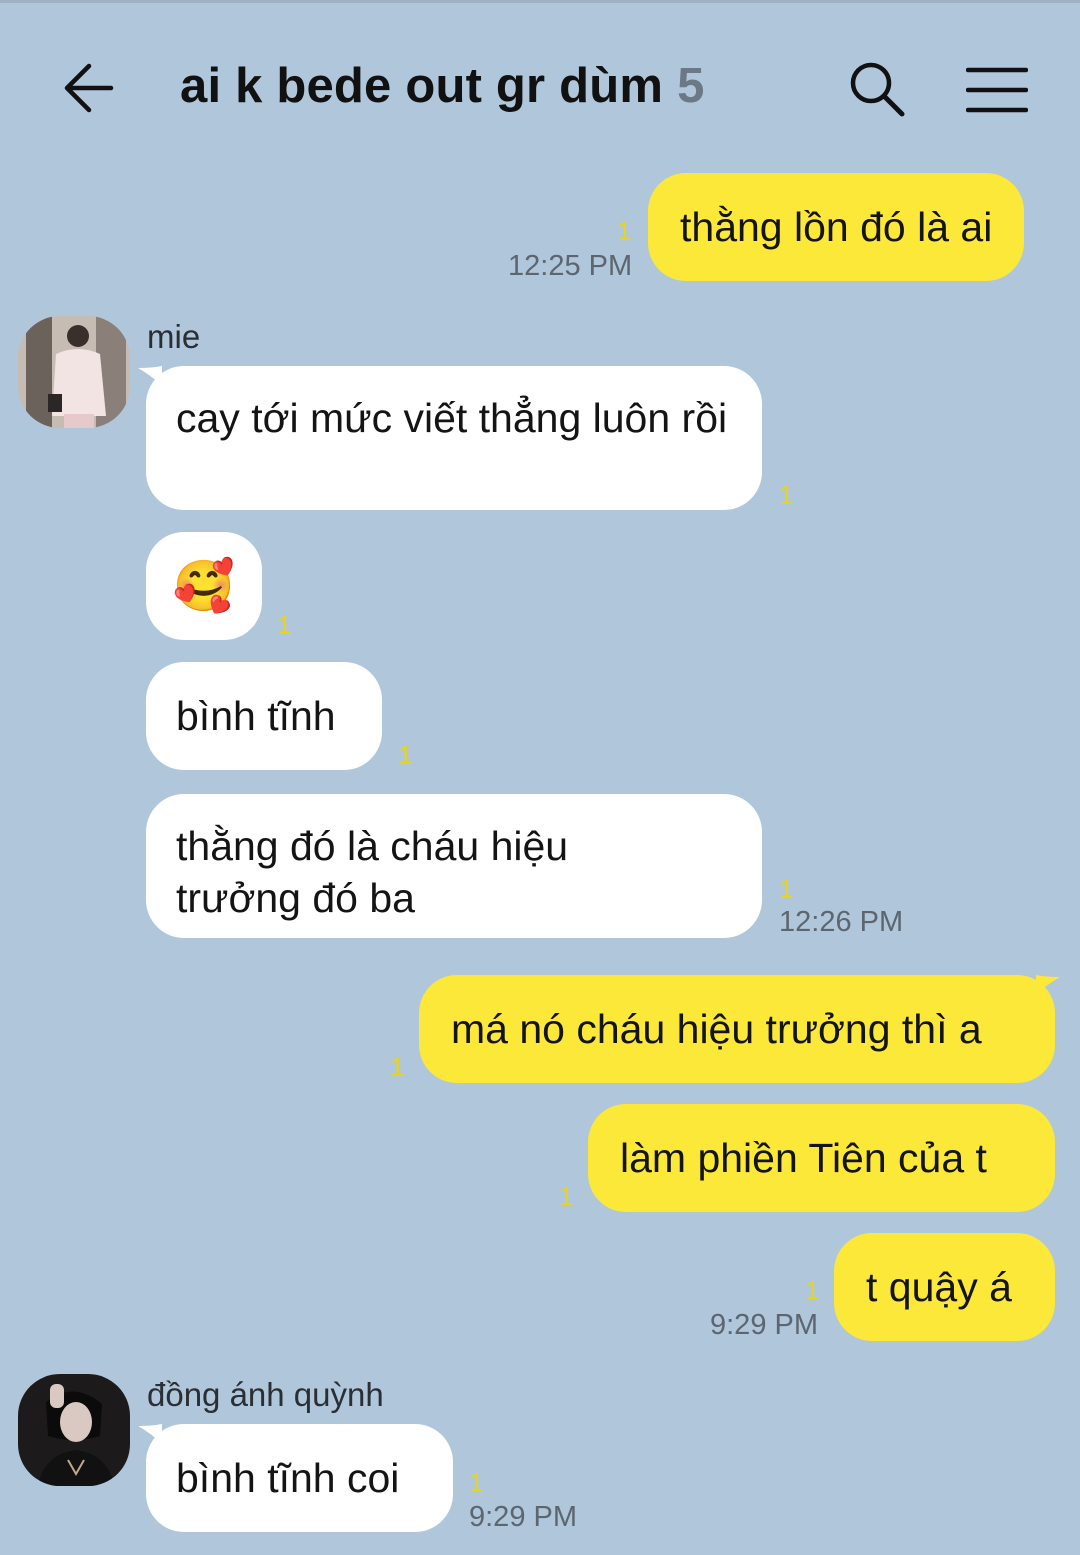 This screenshot has height=1555, width=1080. I want to click on their-message-bubble: thằng đó là cháu hiệu trưởng đó ba, so click(454, 866).